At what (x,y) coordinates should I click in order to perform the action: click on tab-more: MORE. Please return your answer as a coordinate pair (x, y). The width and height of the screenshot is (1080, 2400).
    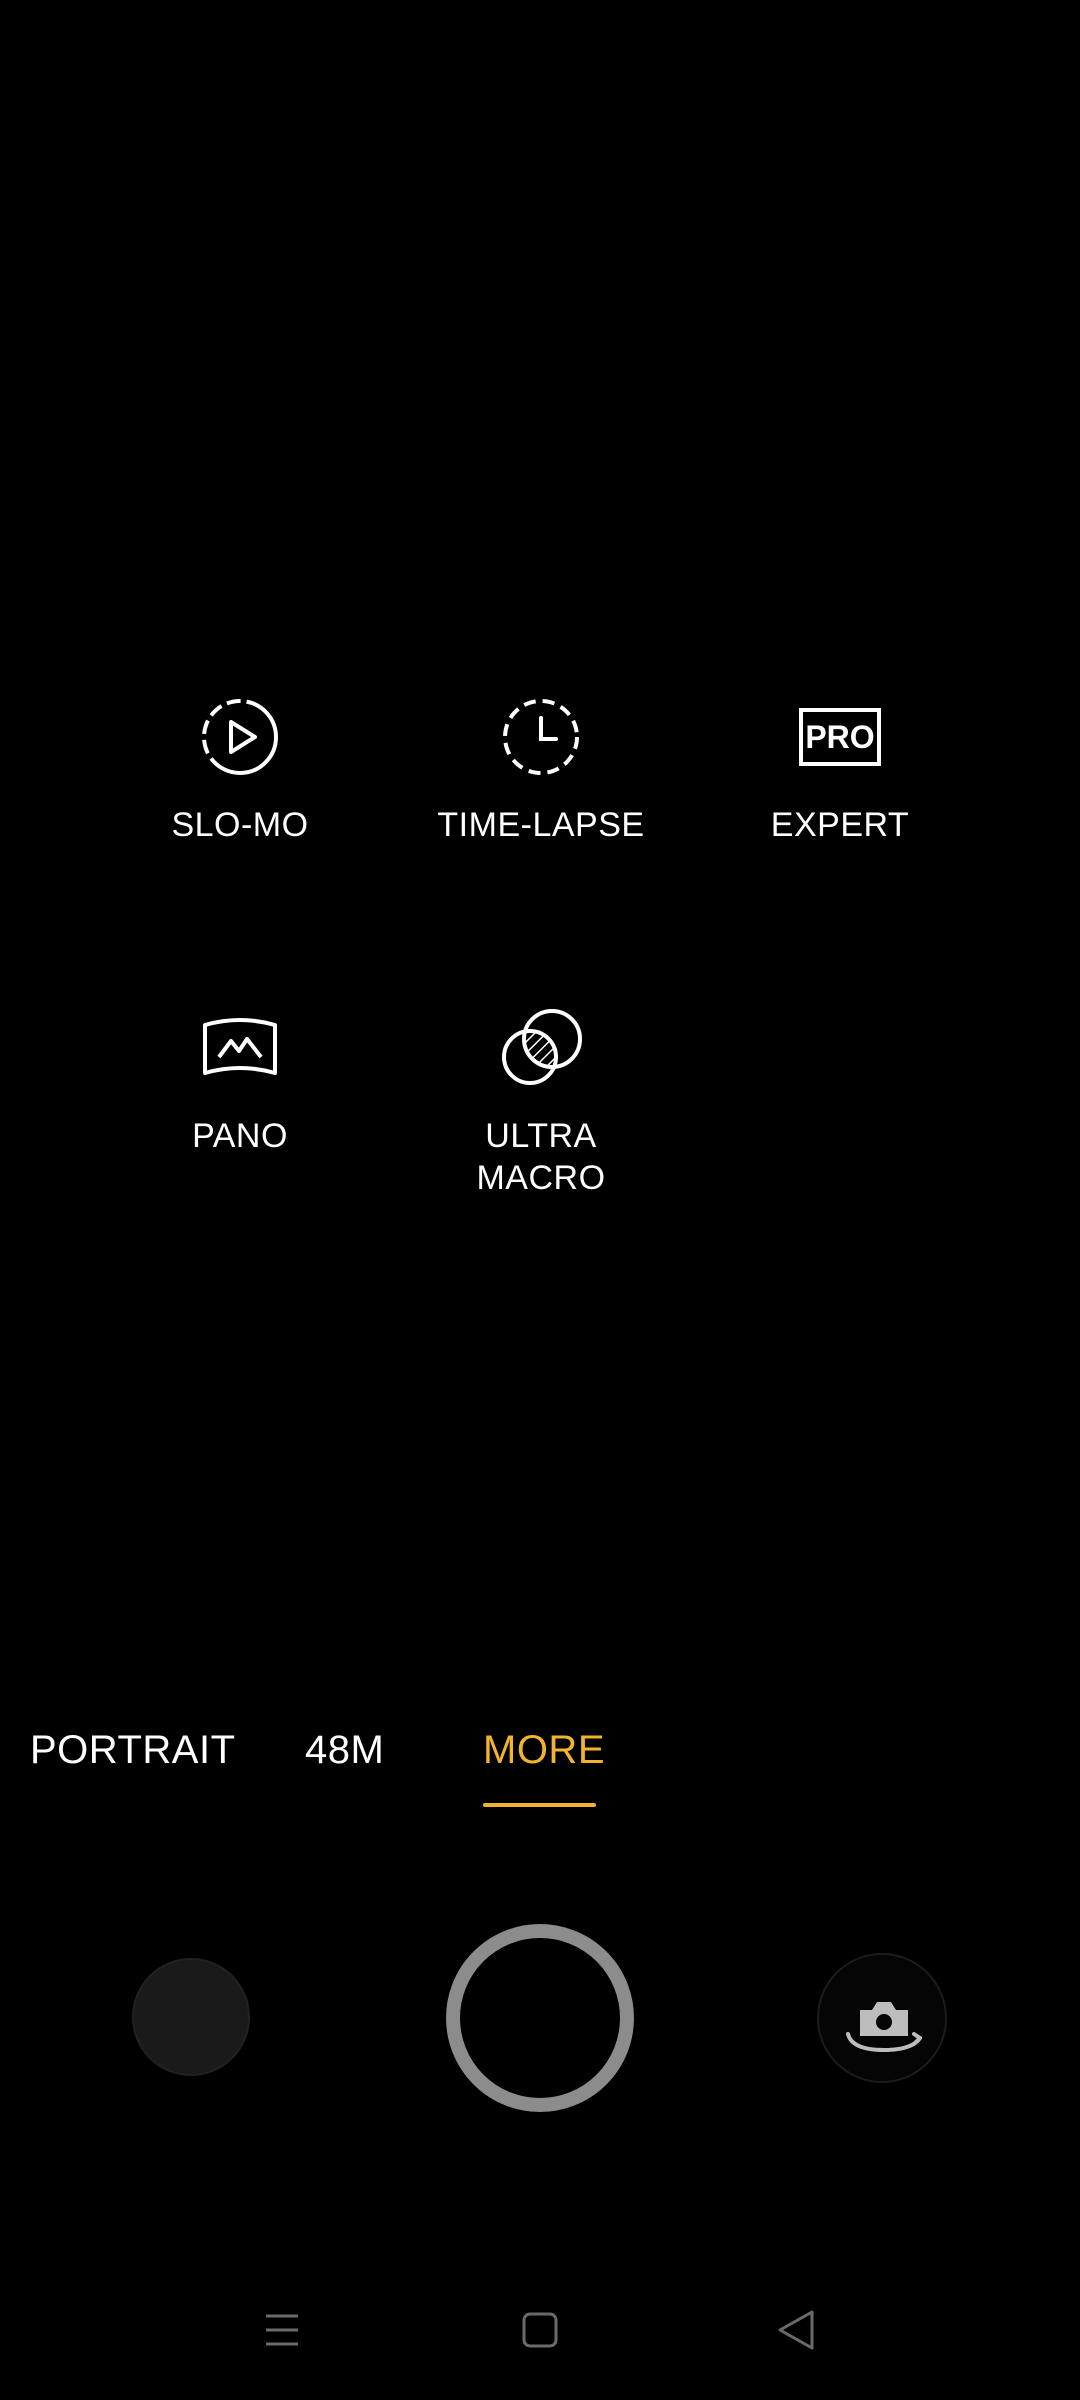
    Looking at the image, I should click on (544, 1750).